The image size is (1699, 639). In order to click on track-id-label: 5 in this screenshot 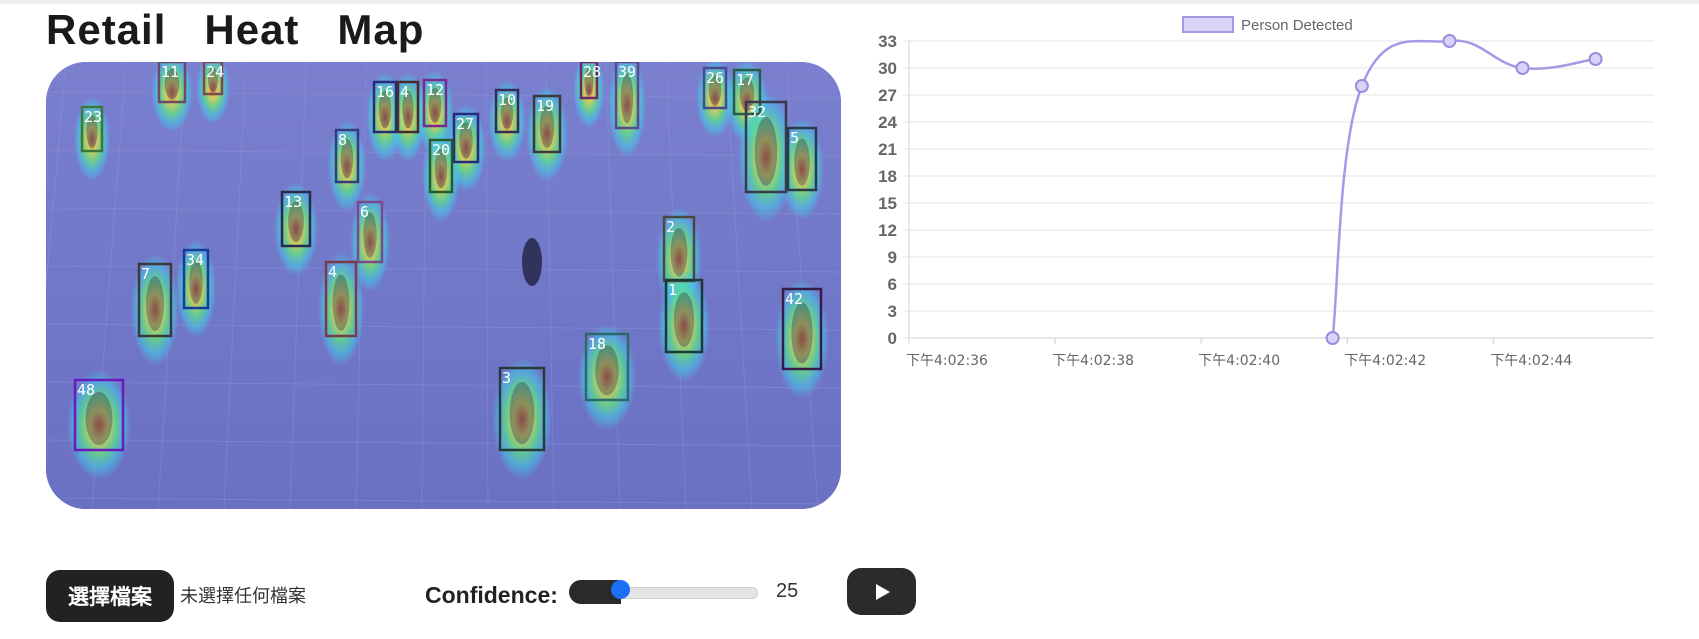, I will do `click(794, 138)`.